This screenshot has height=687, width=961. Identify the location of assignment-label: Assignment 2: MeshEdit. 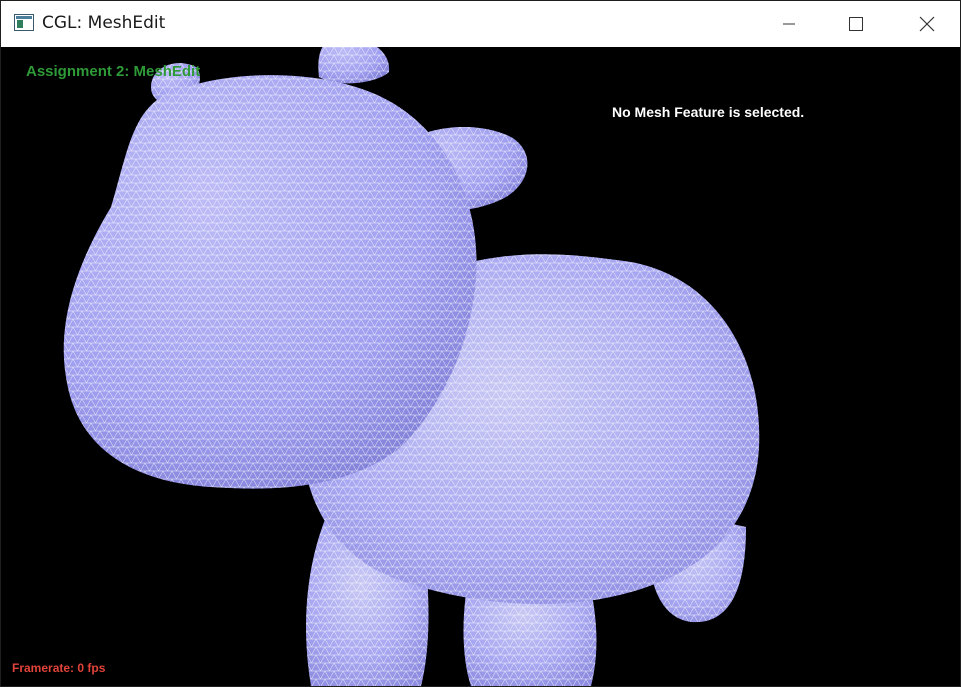
(113, 71).